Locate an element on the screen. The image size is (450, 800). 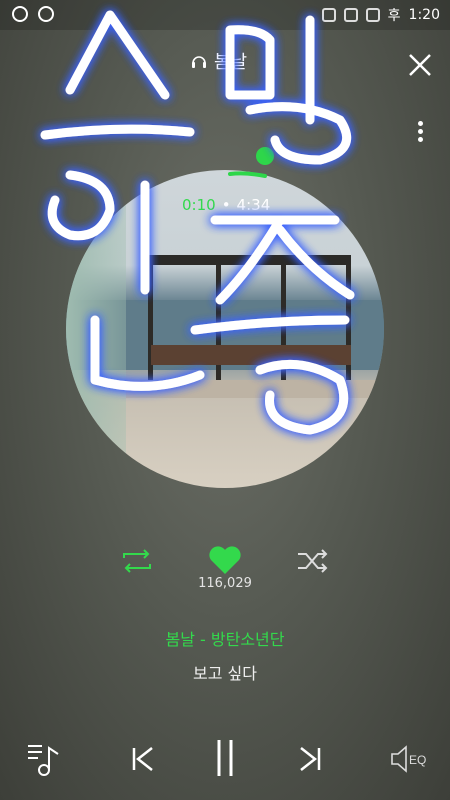
next-icon is located at coordinates (310, 758).